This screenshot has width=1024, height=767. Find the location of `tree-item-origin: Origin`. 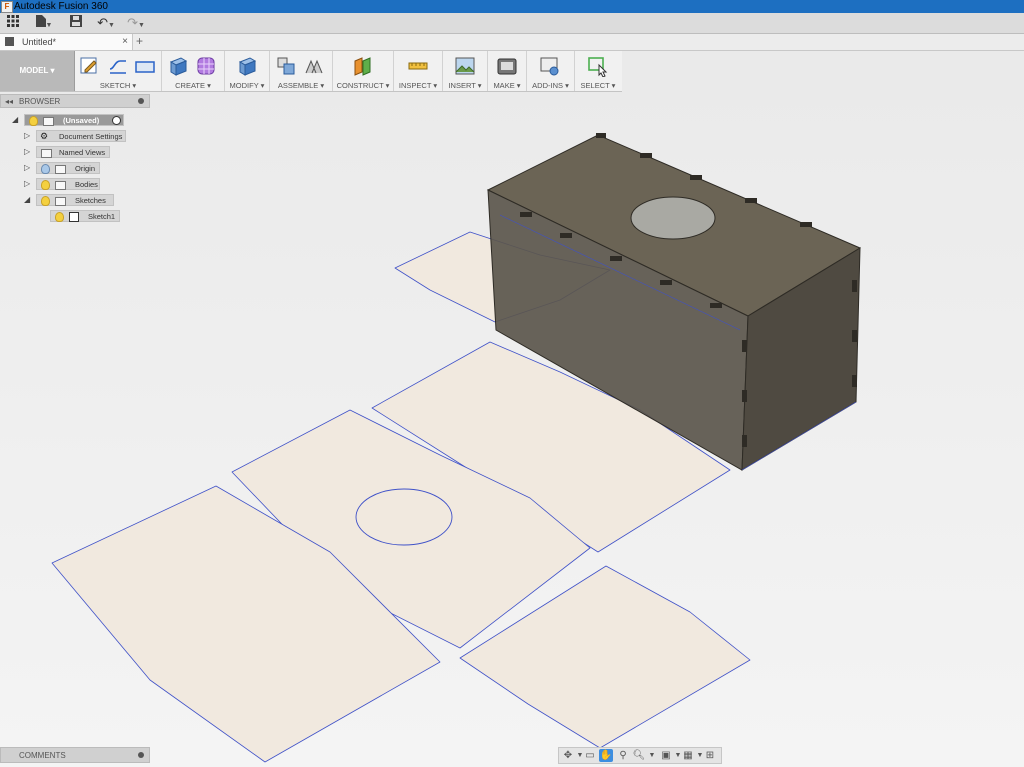

tree-item-origin: Origin is located at coordinates (68, 168).